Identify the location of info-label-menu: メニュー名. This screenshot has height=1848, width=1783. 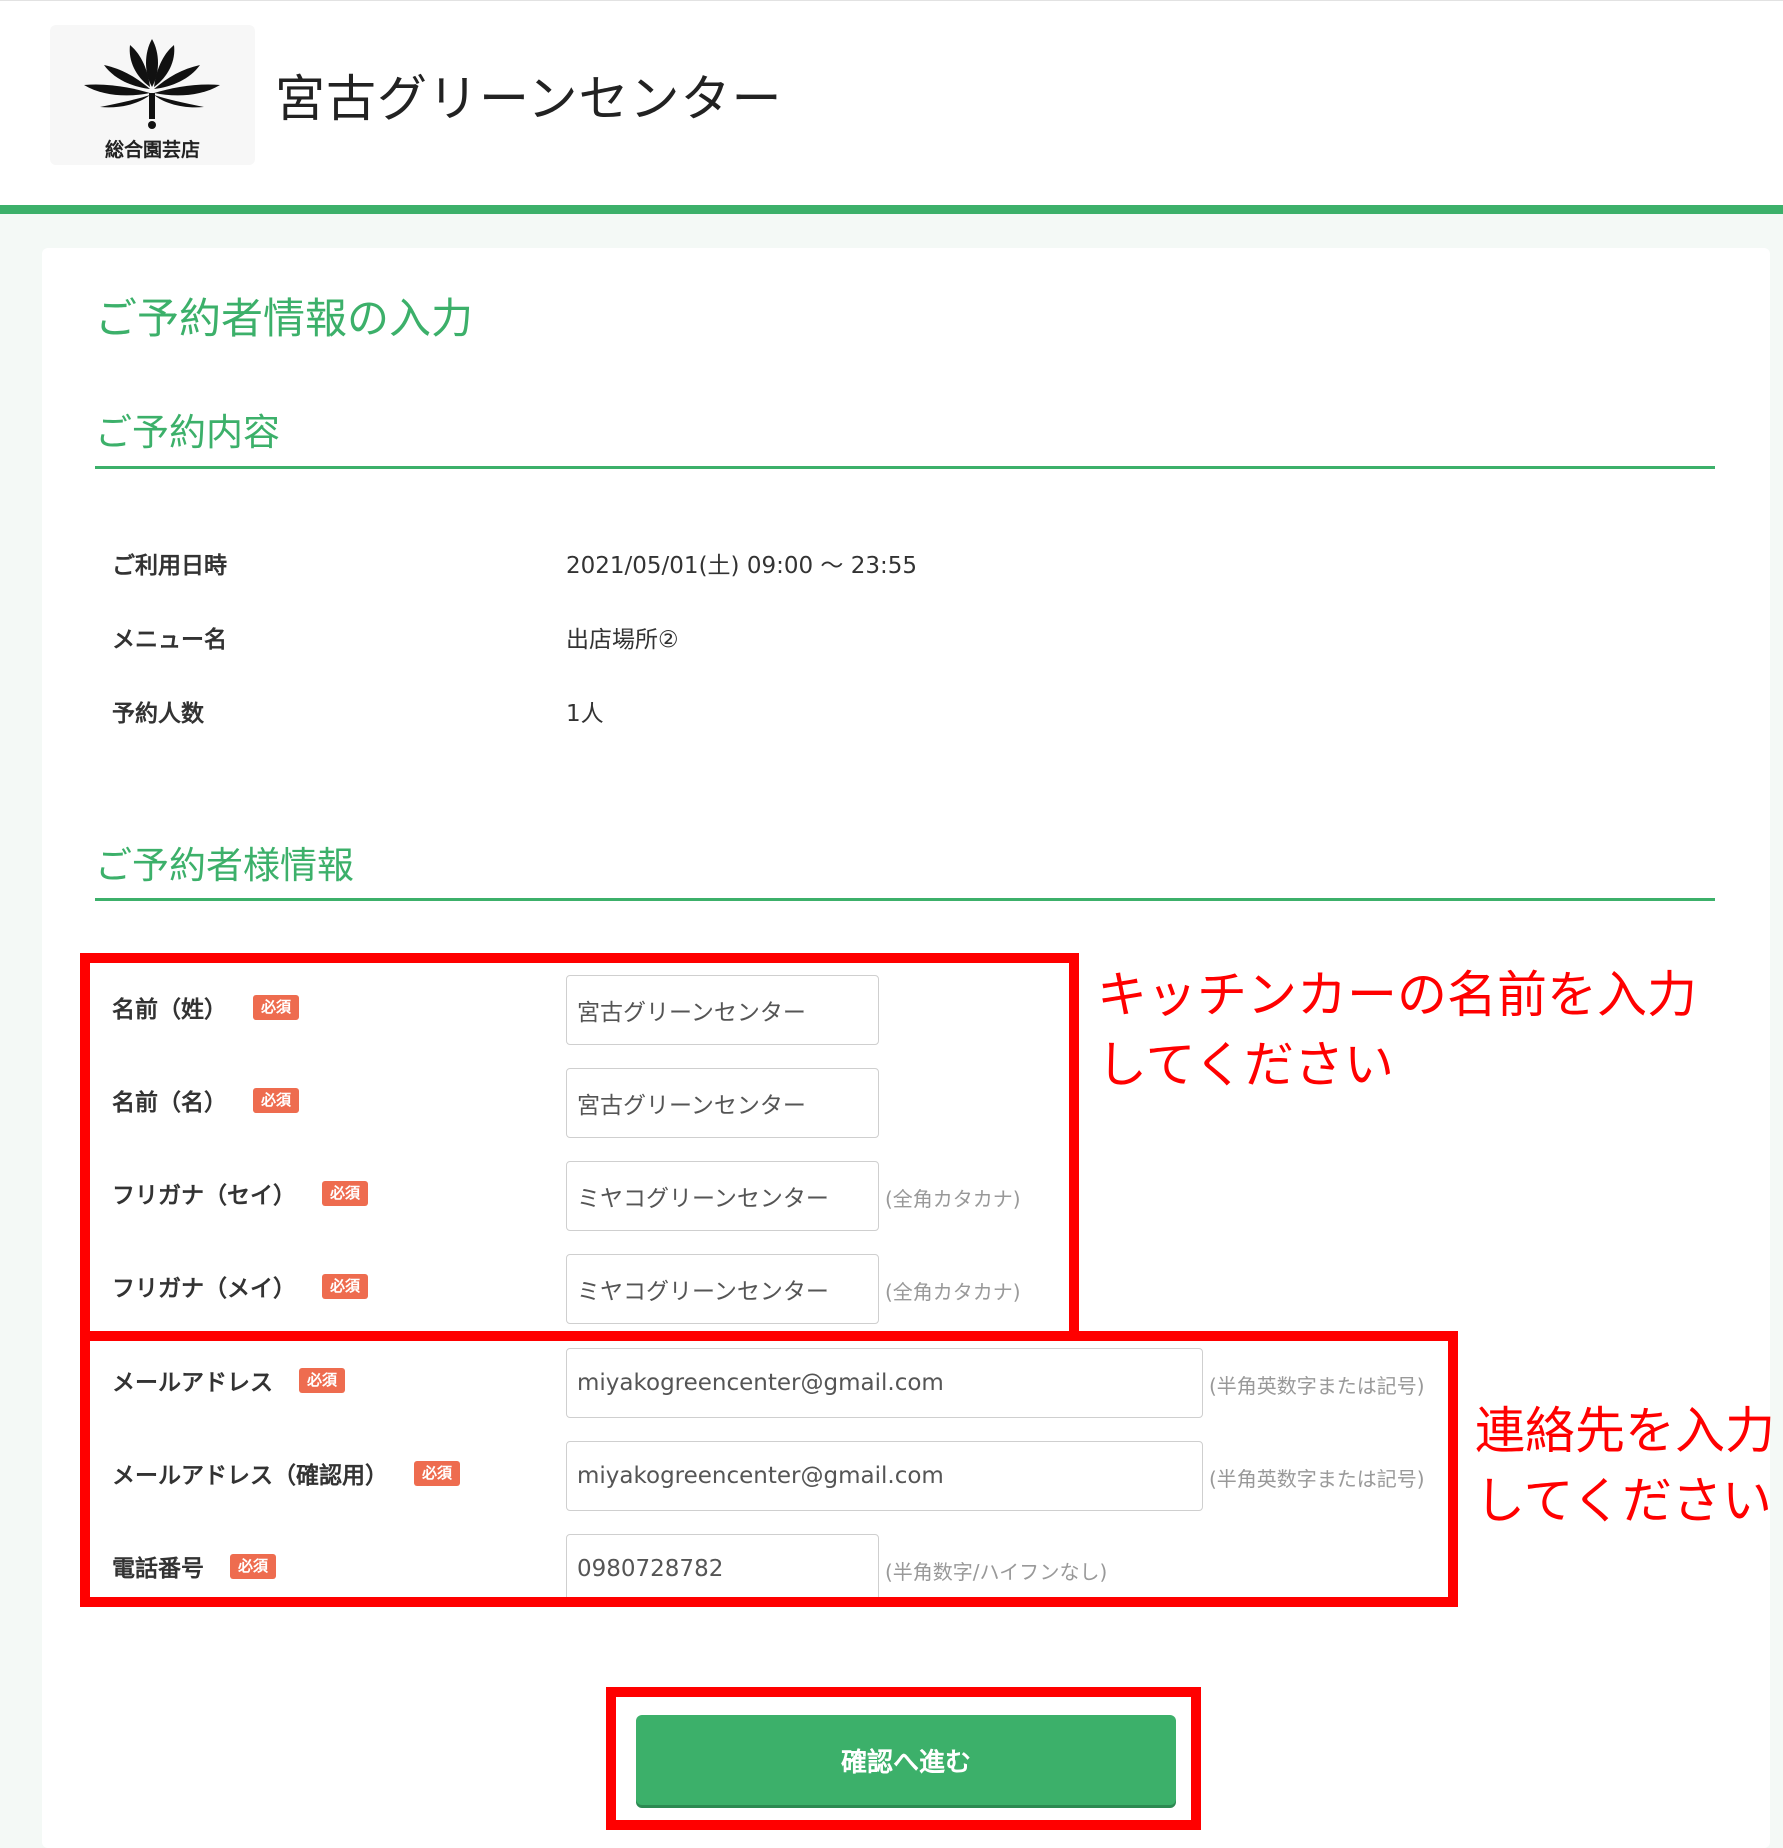
(169, 640).